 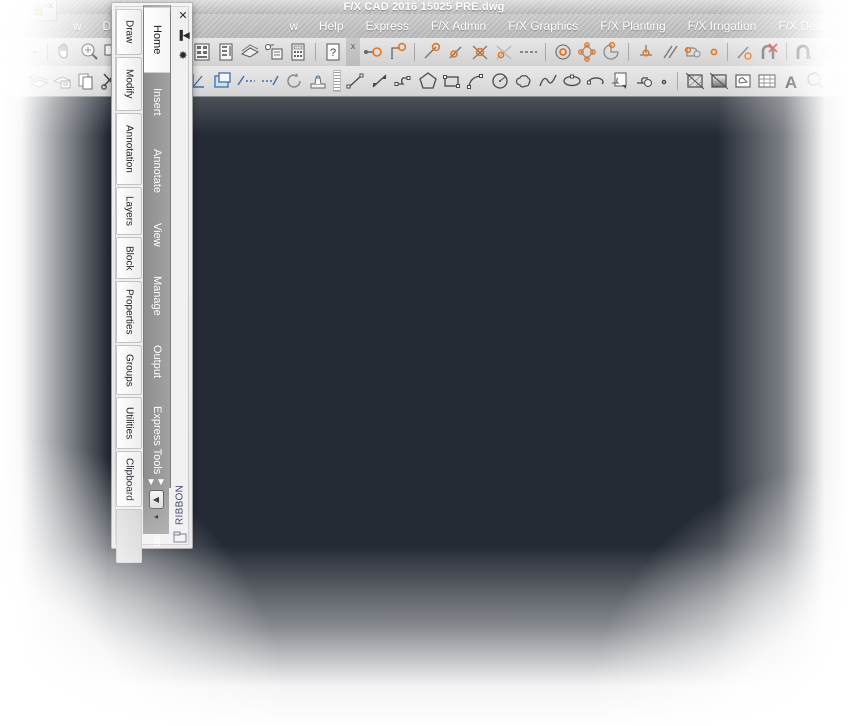 What do you see at coordinates (156, 483) in the screenshot?
I see `ribbon-scroll-down-icon: ▼▼` at bounding box center [156, 483].